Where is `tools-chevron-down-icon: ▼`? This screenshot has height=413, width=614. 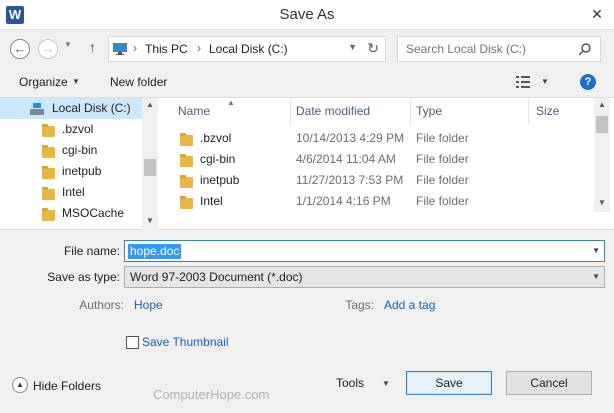
tools-chevron-down-icon: ▼ is located at coordinates (386, 383).